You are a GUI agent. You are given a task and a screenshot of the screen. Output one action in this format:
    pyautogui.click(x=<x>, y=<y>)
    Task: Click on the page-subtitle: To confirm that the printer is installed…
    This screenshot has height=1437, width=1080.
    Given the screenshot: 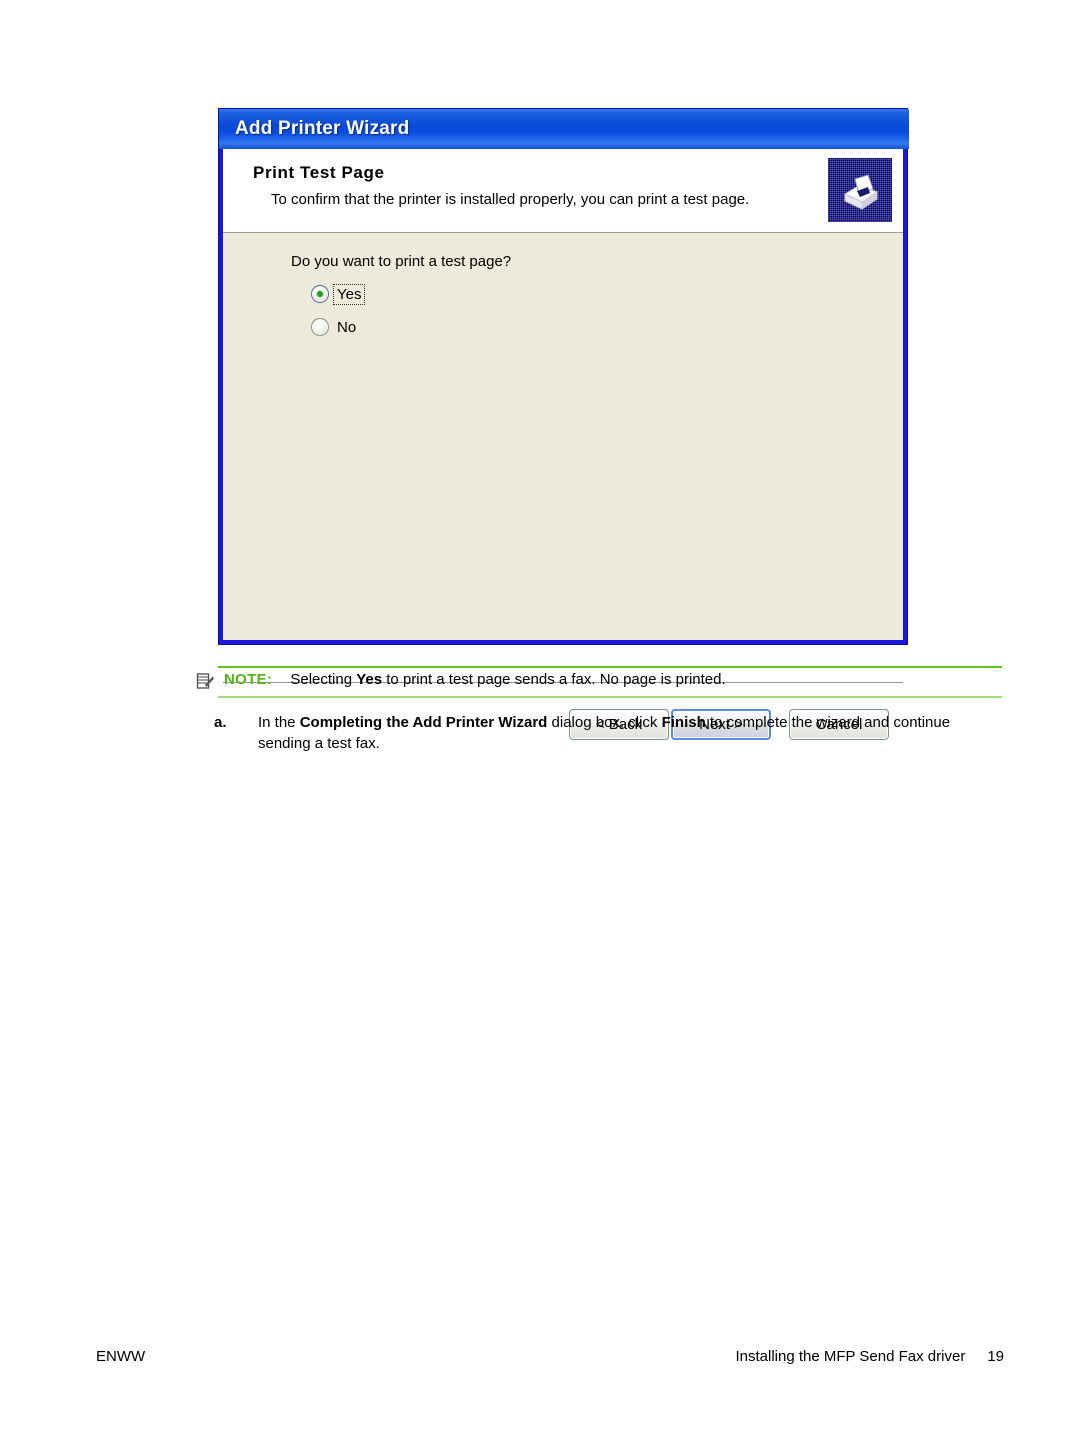 What is the action you would take?
    pyautogui.click(x=510, y=199)
    